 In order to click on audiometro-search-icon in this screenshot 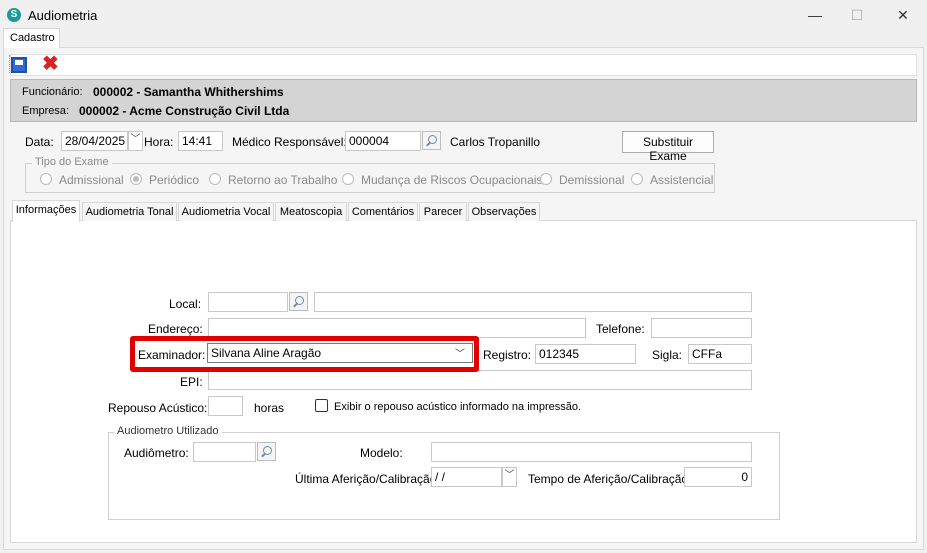, I will do `click(266, 451)`.